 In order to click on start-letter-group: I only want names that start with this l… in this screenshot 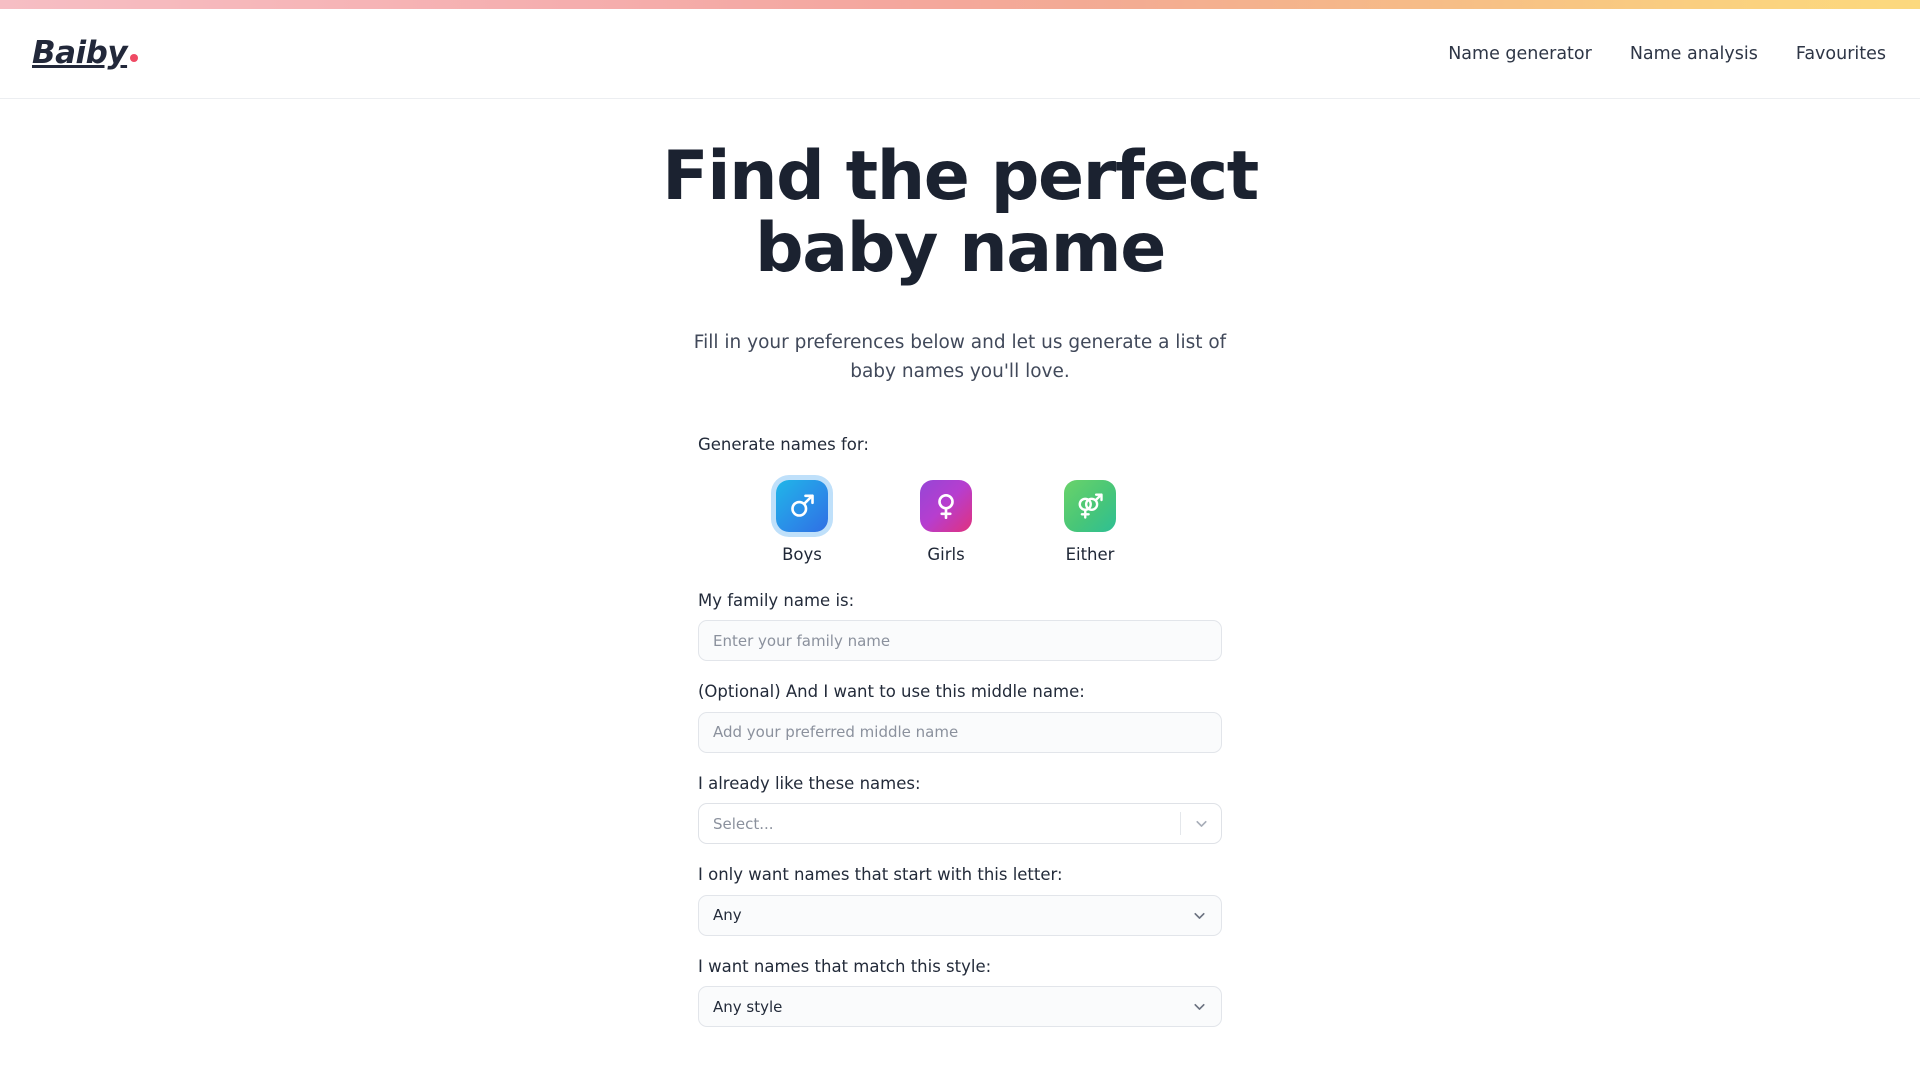, I will do `click(960, 900)`.